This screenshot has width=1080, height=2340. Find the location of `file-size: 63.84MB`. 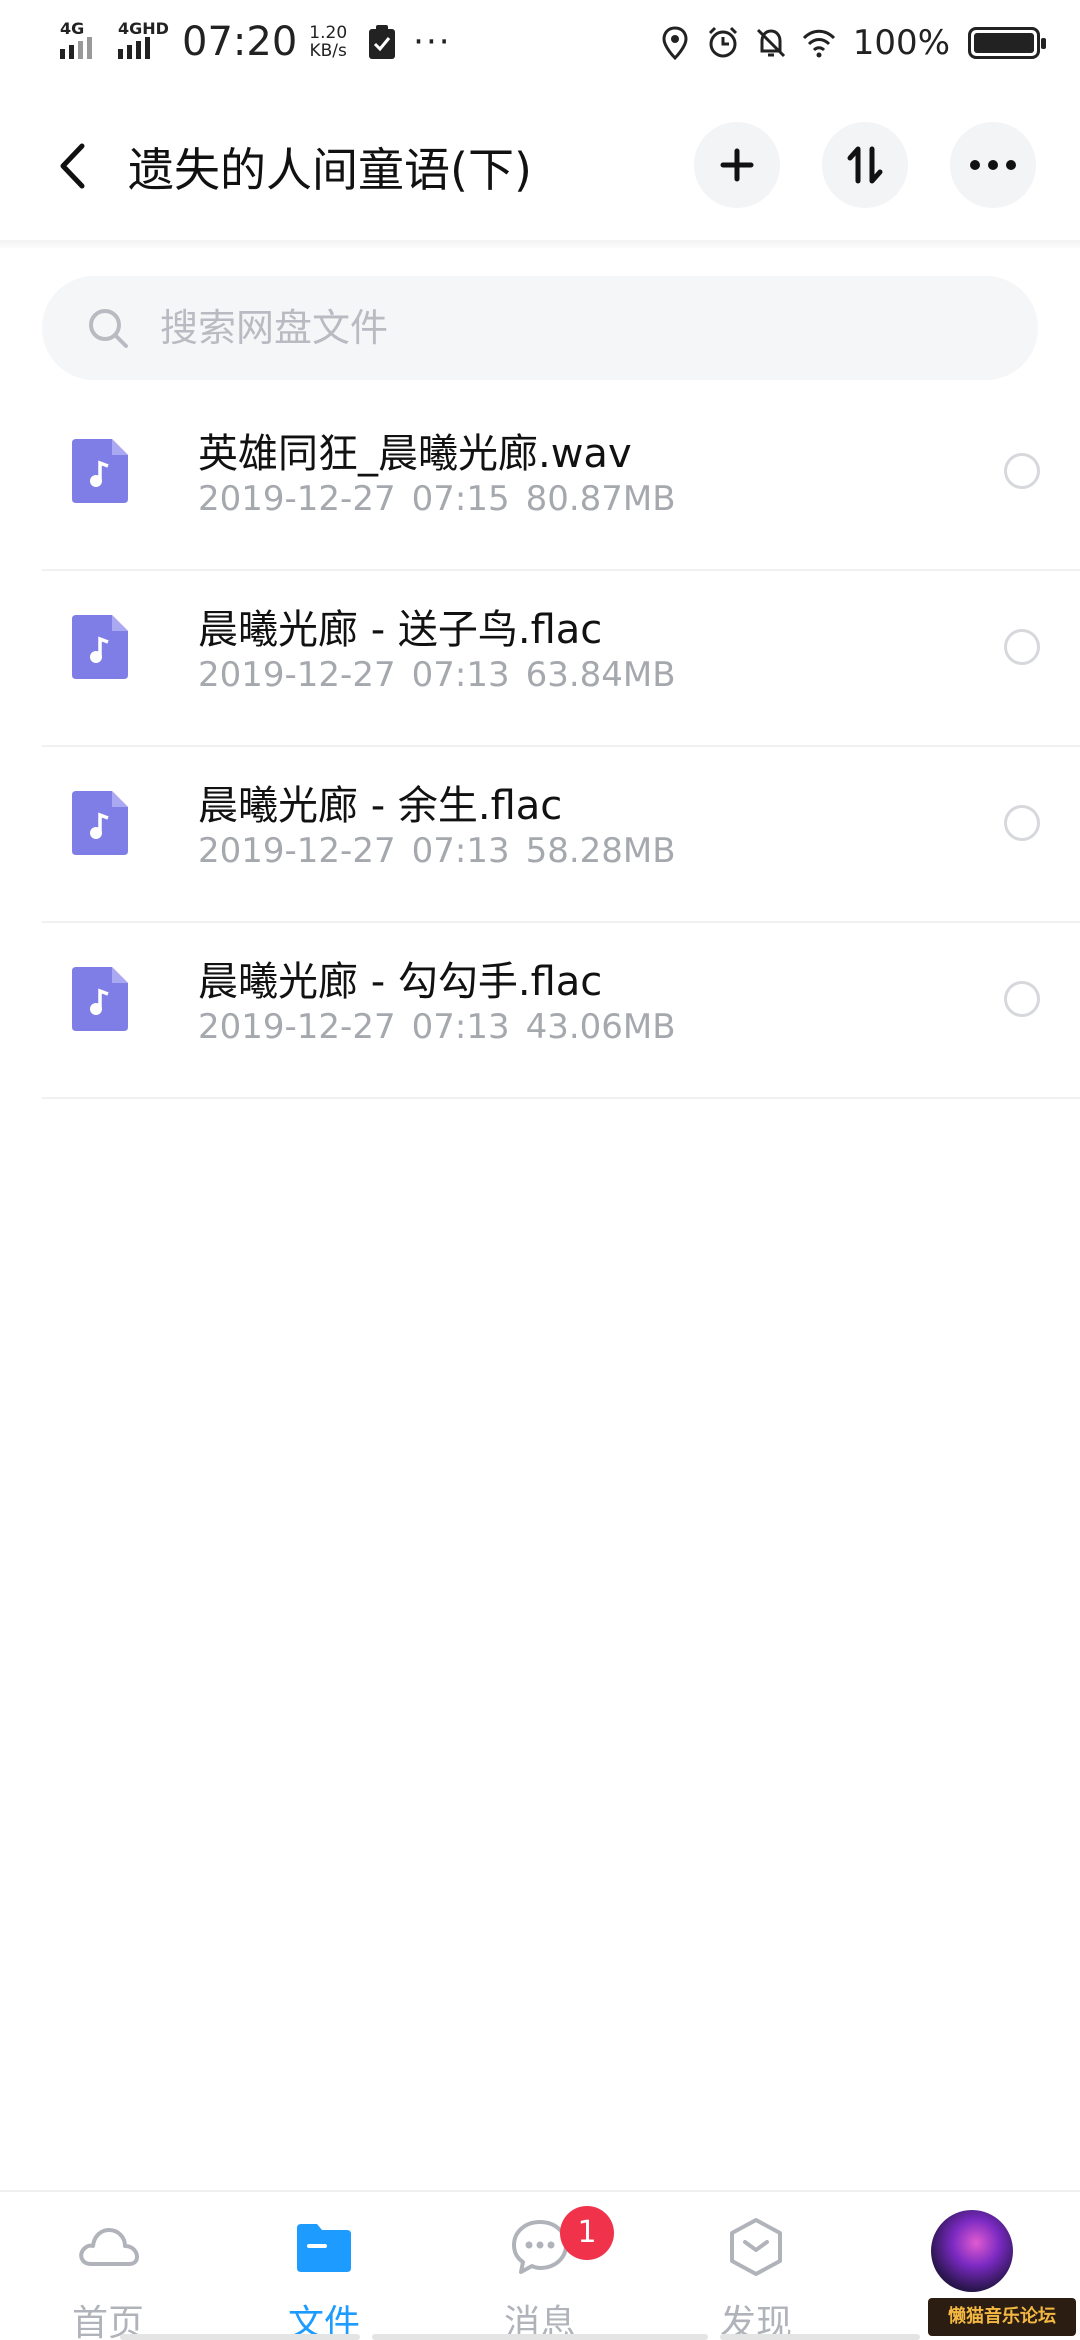

file-size: 63.84MB is located at coordinates (600, 675).